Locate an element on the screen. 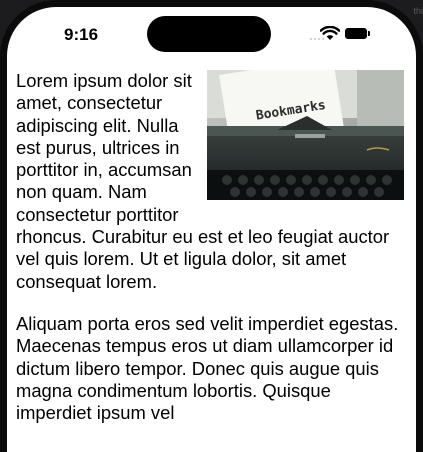 The width and height of the screenshot is (423, 452). status-time: 9:16 is located at coordinates (81, 34).